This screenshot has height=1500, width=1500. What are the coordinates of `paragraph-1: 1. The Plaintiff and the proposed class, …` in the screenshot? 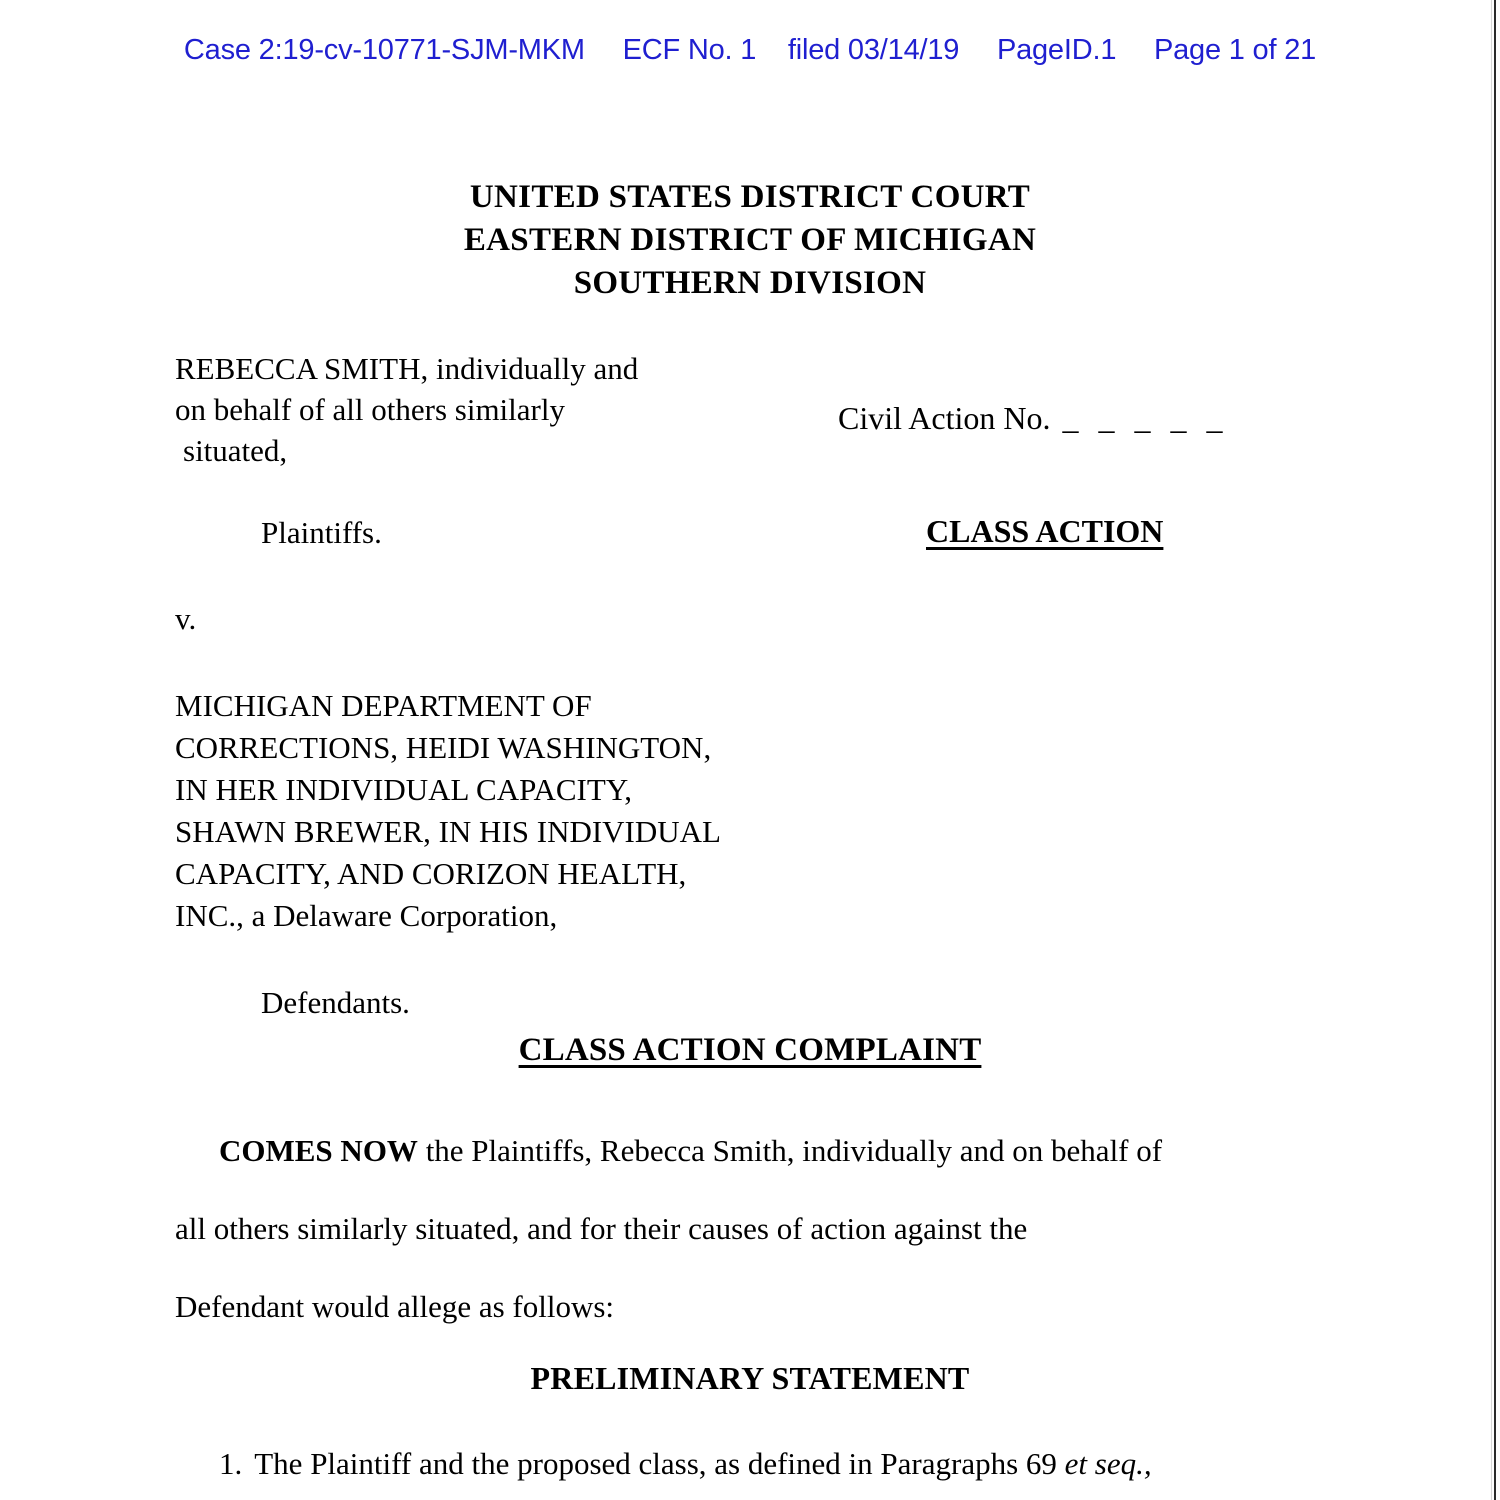 It's located at (785, 1464).